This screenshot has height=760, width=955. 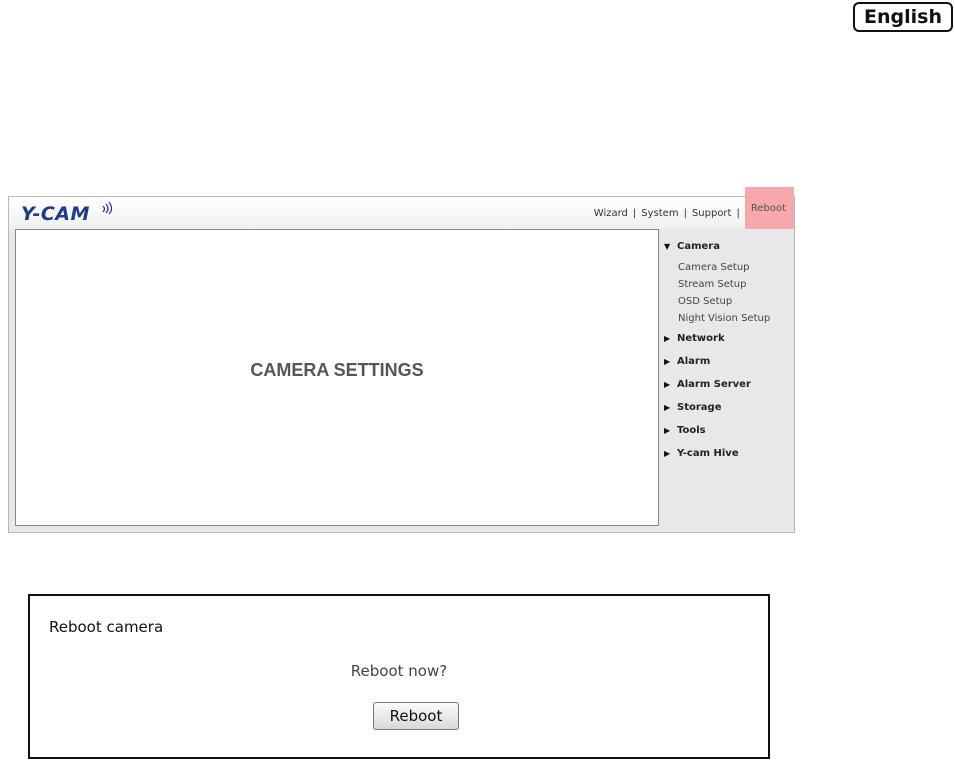 I want to click on sidebar-item-alarm: ▶ Alarm, so click(x=728, y=365).